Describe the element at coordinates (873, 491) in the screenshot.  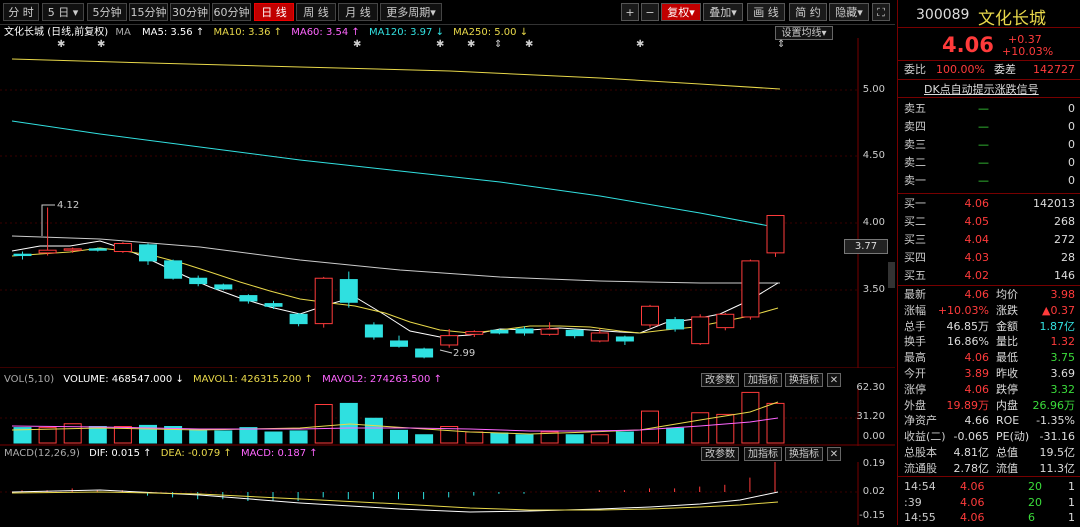
I see `macd-y-label-mid: 0.02` at that location.